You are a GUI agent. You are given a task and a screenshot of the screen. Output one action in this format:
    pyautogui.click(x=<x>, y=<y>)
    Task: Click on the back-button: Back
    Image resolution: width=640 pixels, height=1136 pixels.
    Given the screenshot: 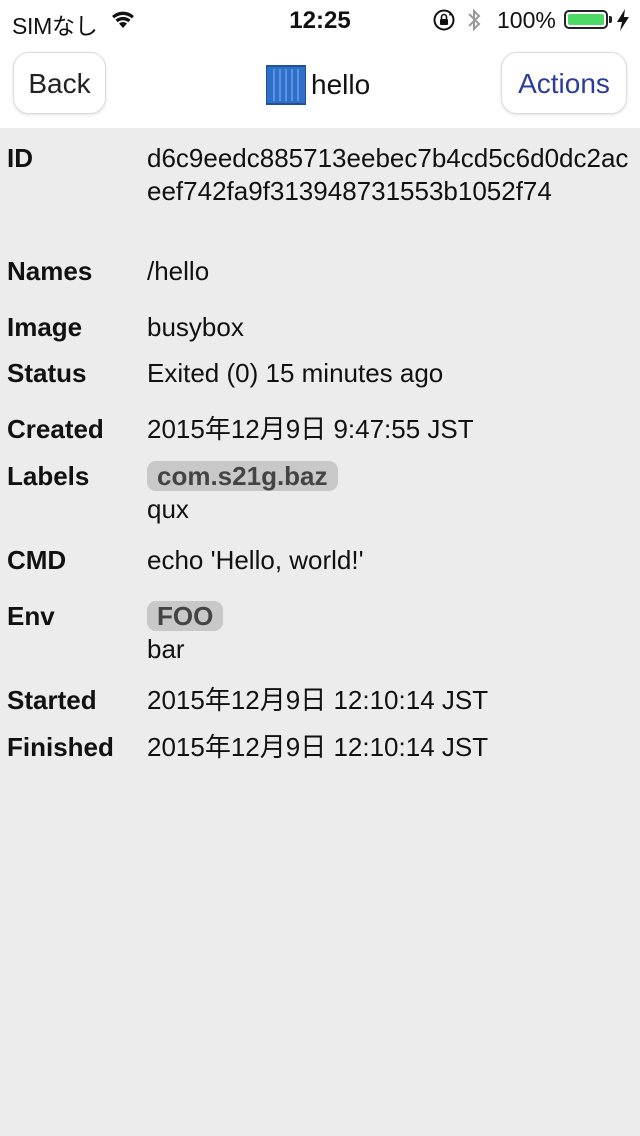 What is the action you would take?
    pyautogui.click(x=59, y=83)
    